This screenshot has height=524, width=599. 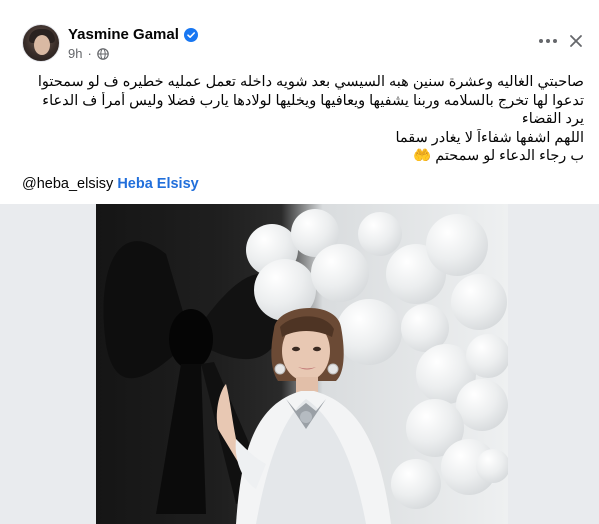 I want to click on post-time: 9h, so click(x=75, y=53).